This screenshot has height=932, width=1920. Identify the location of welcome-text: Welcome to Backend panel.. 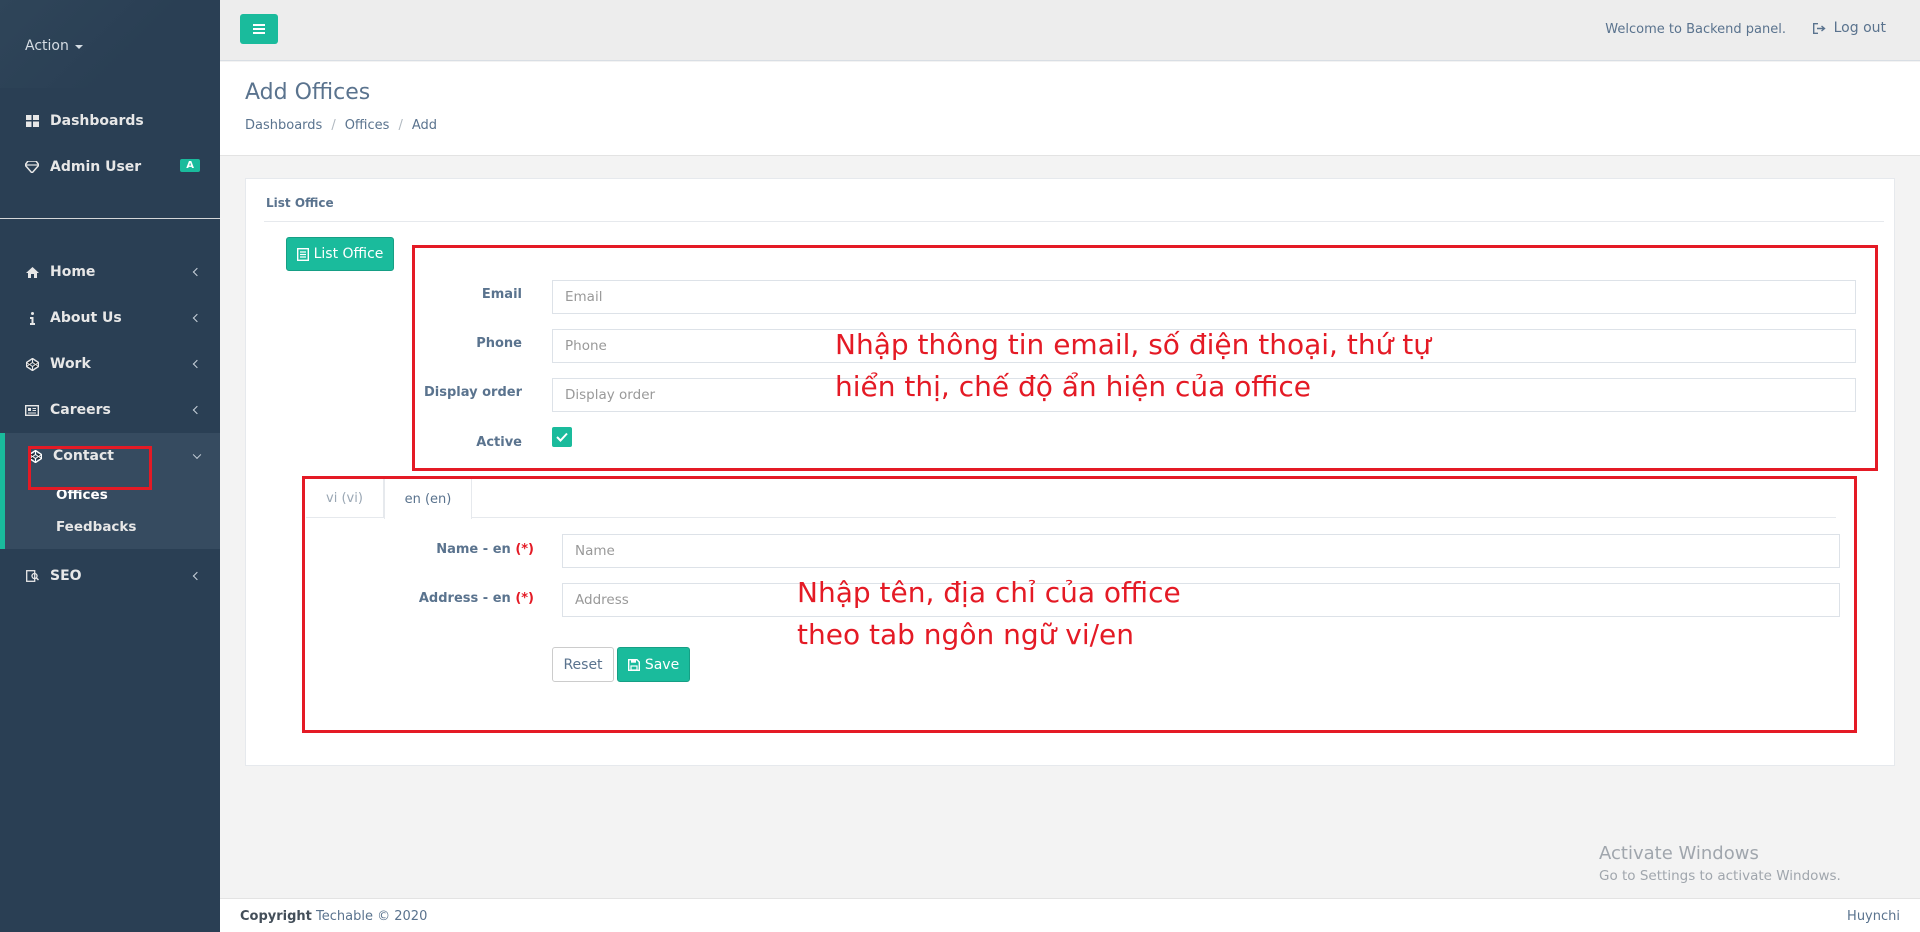
(1695, 29).